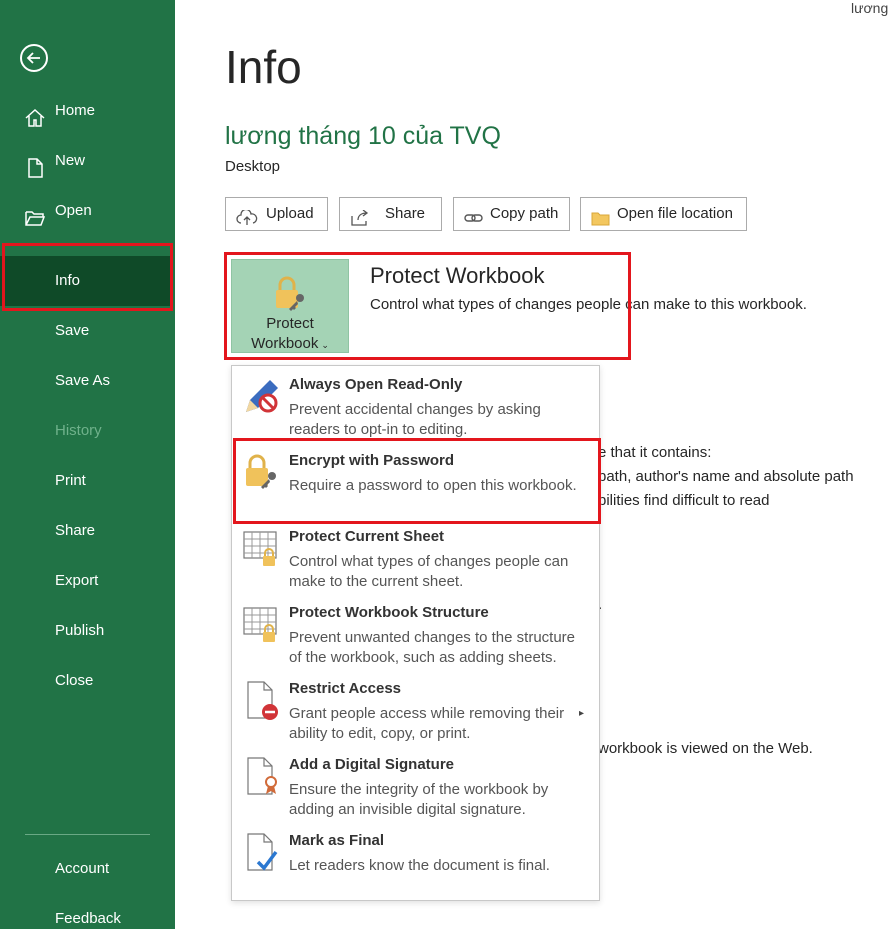 Image resolution: width=889 pixels, height=944 pixels. I want to click on copy-path-button: Copy path, so click(511, 214).